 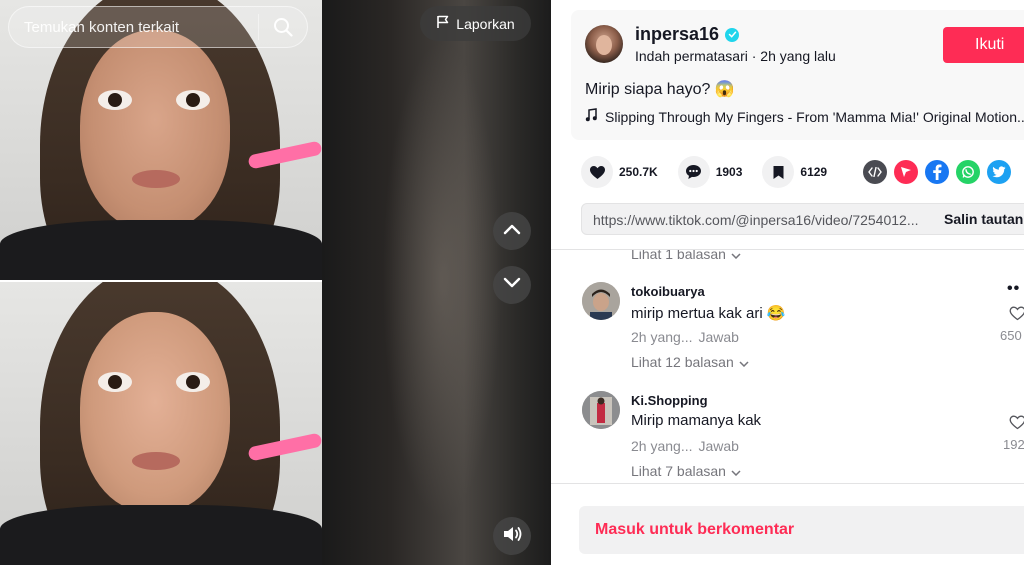 I want to click on author-username-row: inpersa16, so click(x=687, y=34).